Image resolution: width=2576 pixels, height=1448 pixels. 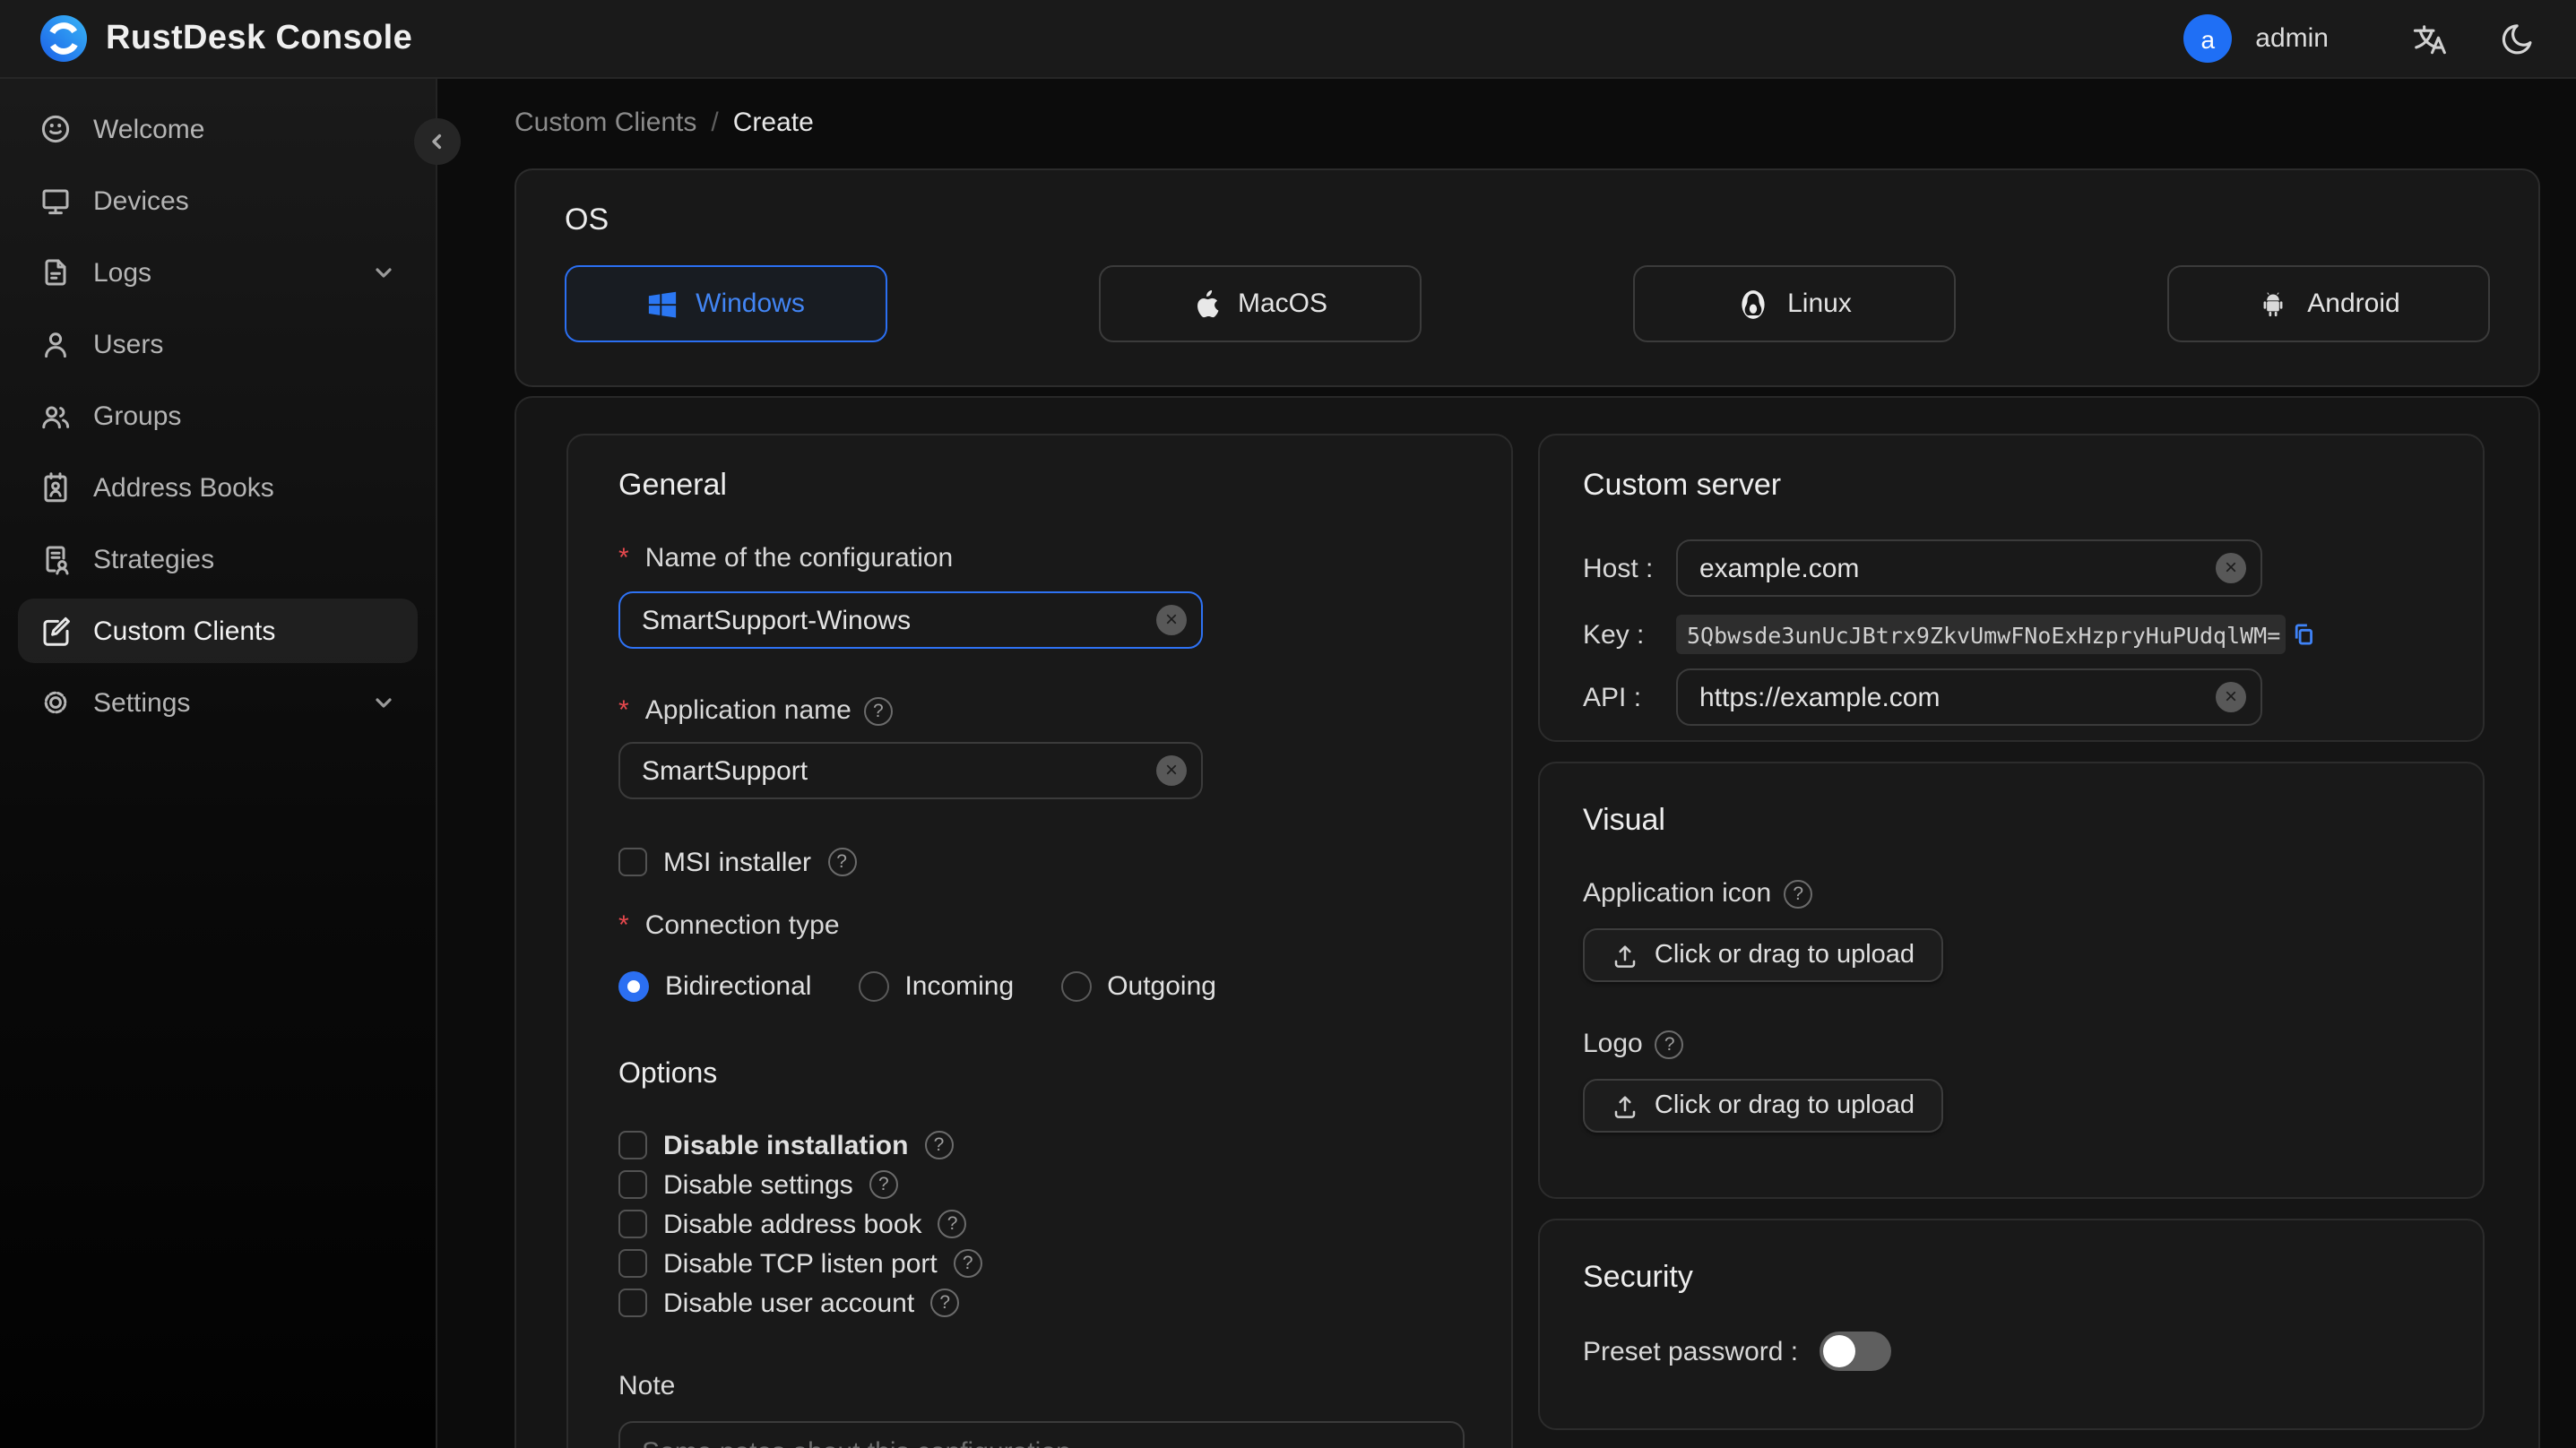 I want to click on note-textarea, so click(x=1041, y=1434).